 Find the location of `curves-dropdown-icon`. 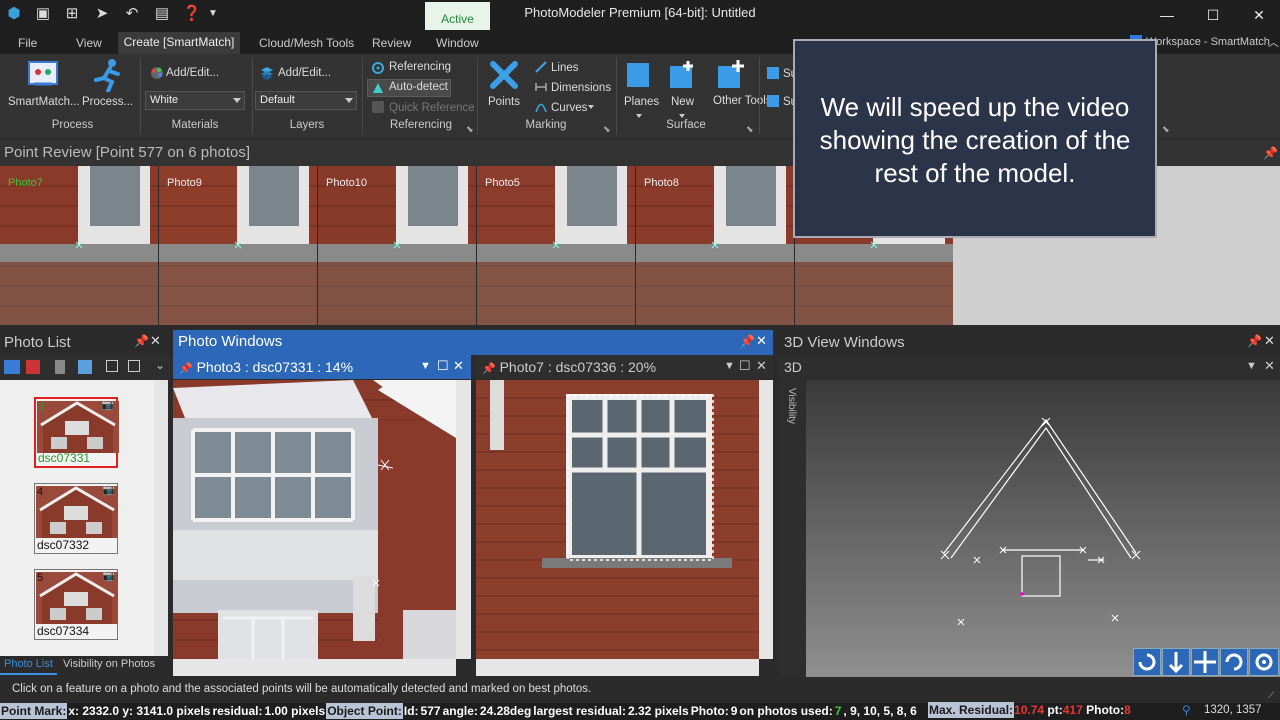

curves-dropdown-icon is located at coordinates (591, 107).